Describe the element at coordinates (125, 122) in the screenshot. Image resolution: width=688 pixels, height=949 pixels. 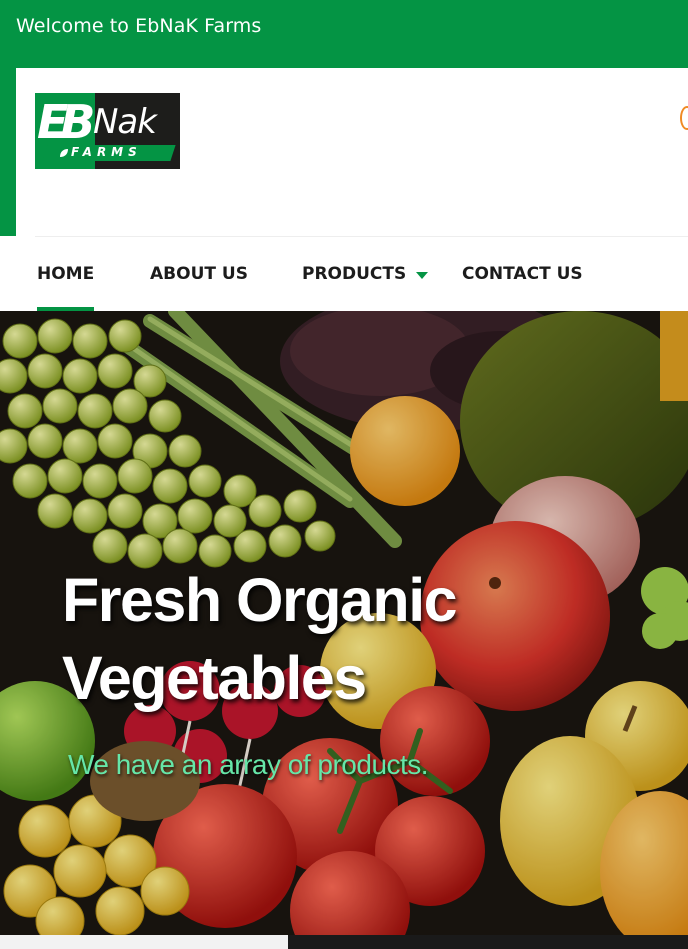
I see `logo-name: Nak` at that location.